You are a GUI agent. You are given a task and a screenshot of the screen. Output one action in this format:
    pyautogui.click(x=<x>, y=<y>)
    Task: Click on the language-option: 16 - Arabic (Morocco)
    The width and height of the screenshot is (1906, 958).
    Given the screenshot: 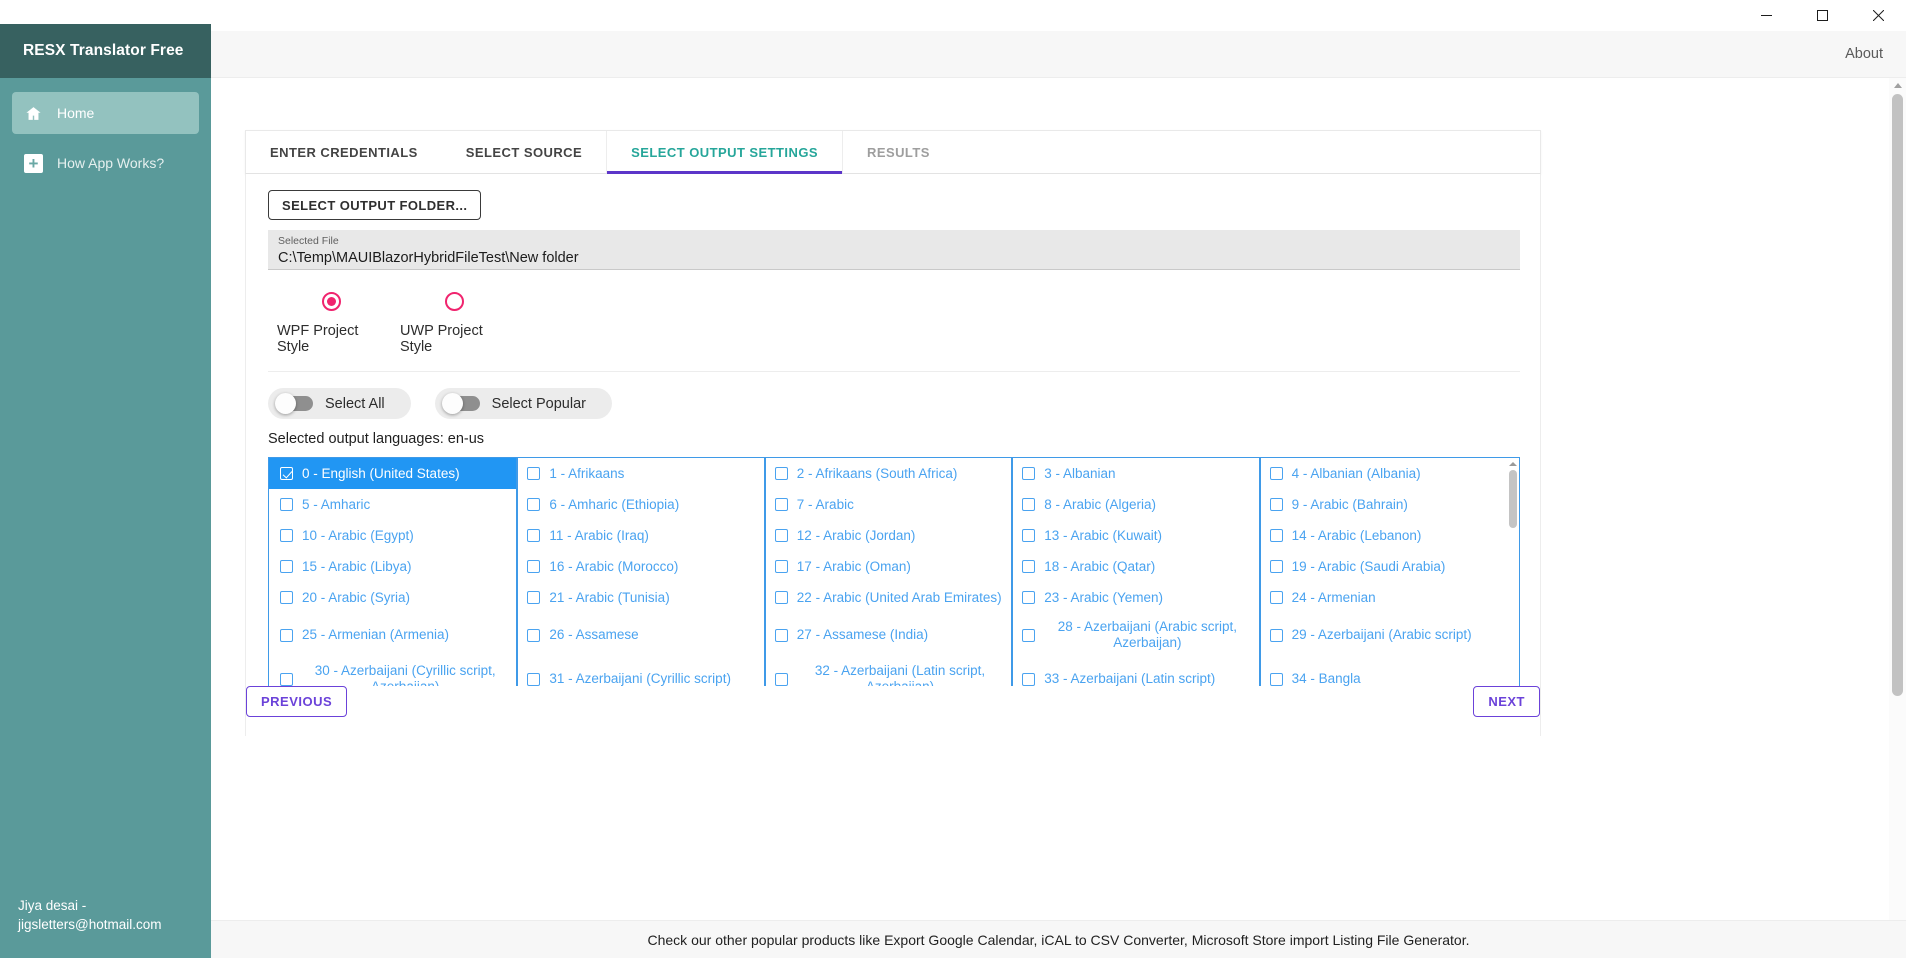 What is the action you would take?
    pyautogui.click(x=639, y=566)
    